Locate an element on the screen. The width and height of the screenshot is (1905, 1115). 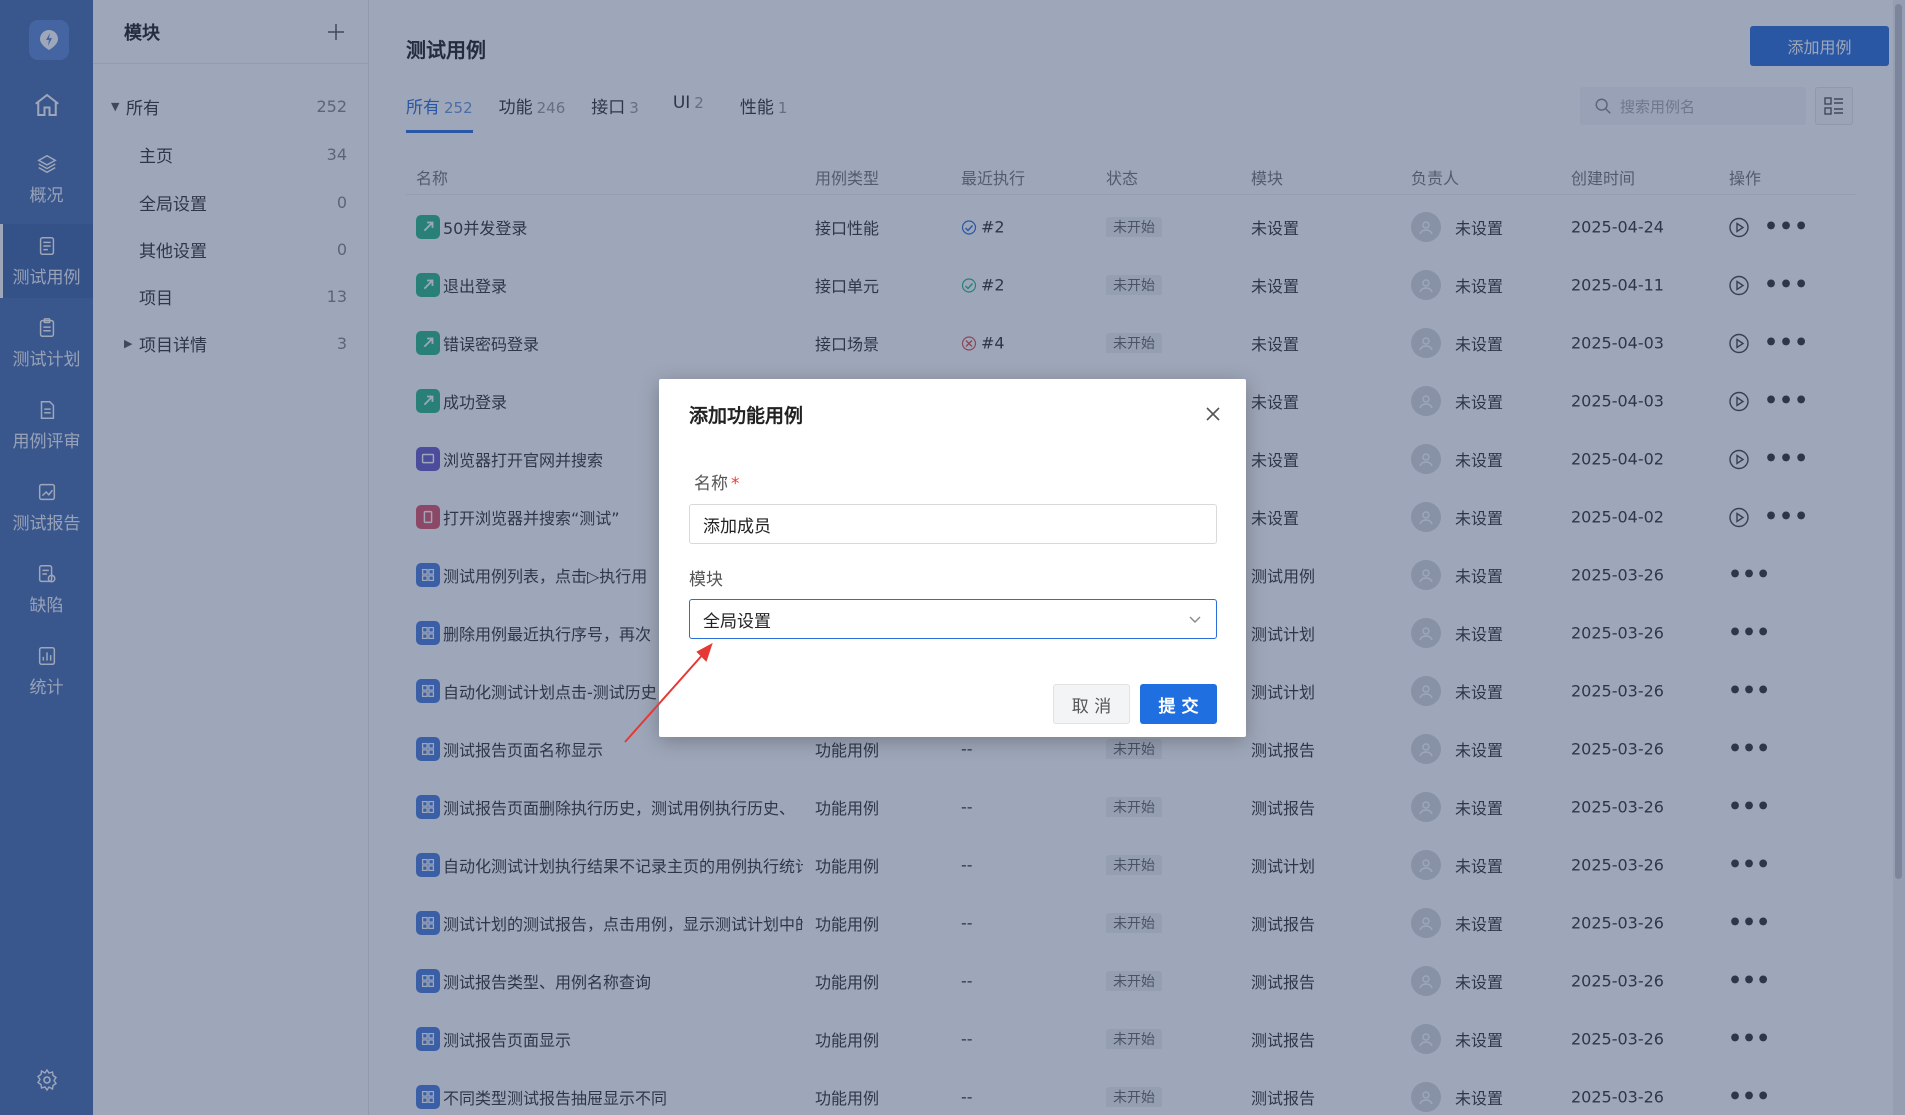
dialog-title: 添加功能用例 is located at coordinates (746, 416).